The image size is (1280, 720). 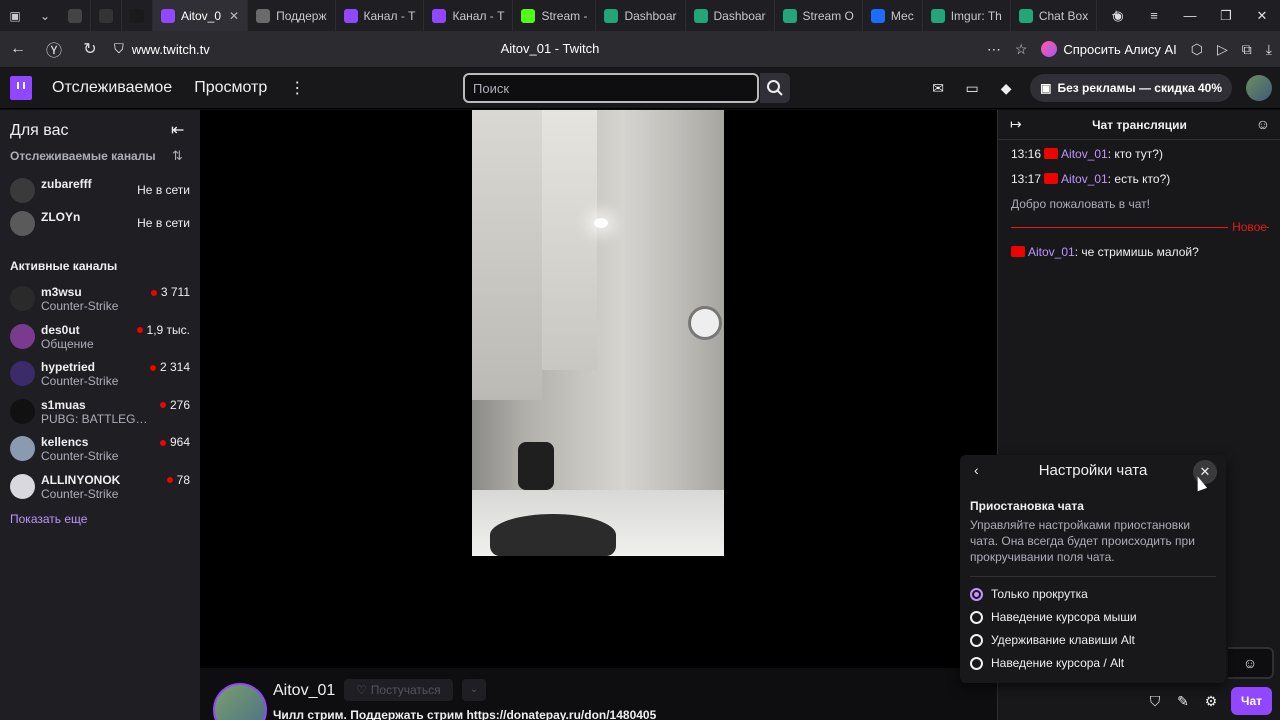 I want to click on chat-pause-option: Только прокрутка, so click(x=1029, y=594).